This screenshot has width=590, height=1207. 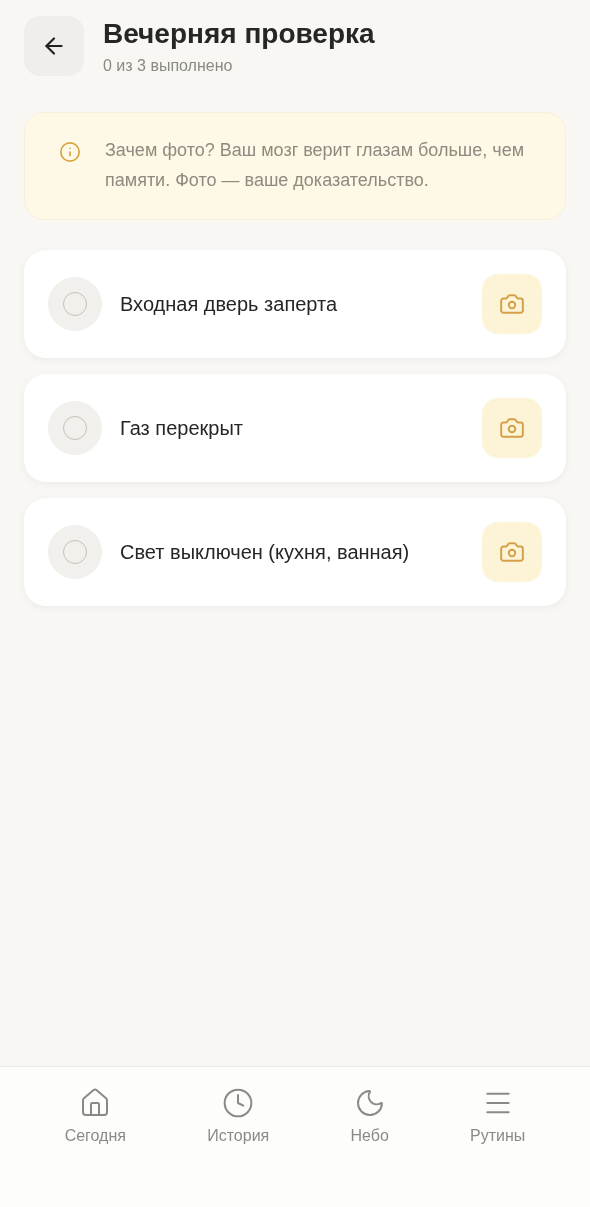 I want to click on nav-tab: Сегодня, so click(x=95, y=1119).